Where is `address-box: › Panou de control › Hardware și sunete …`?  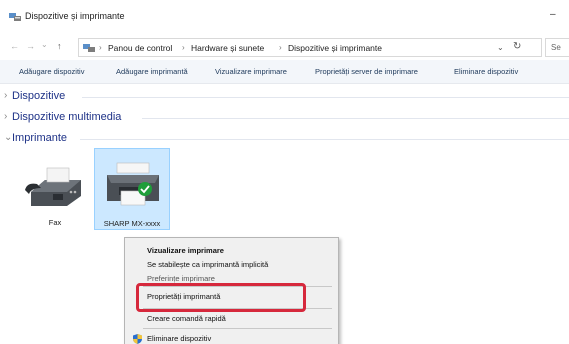
address-box: › Panou de control › Hardware și sunete … is located at coordinates (310, 47).